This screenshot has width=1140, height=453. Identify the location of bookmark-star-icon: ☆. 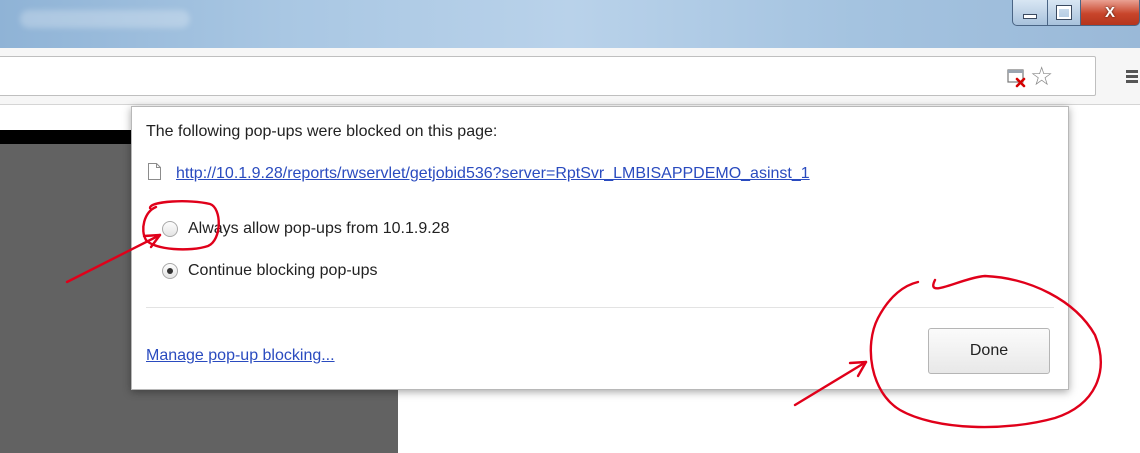
(1041, 76).